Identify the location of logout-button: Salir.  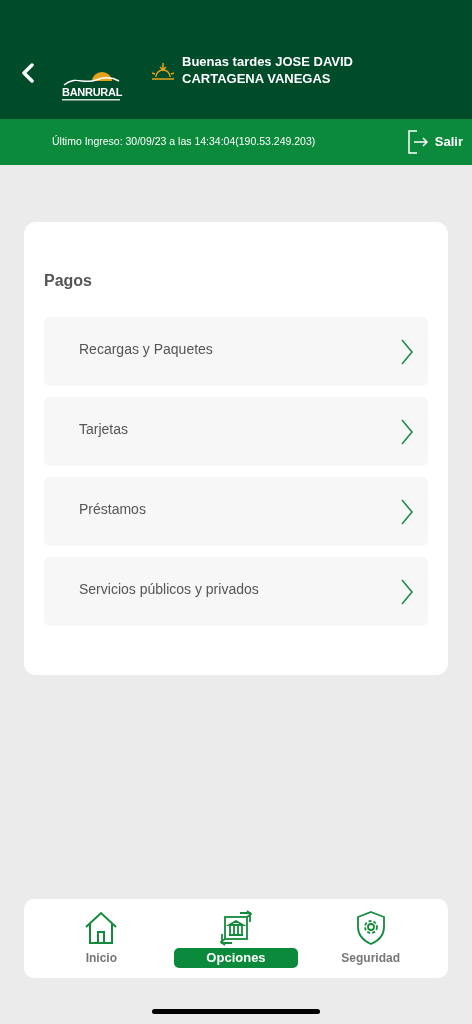
(435, 142).